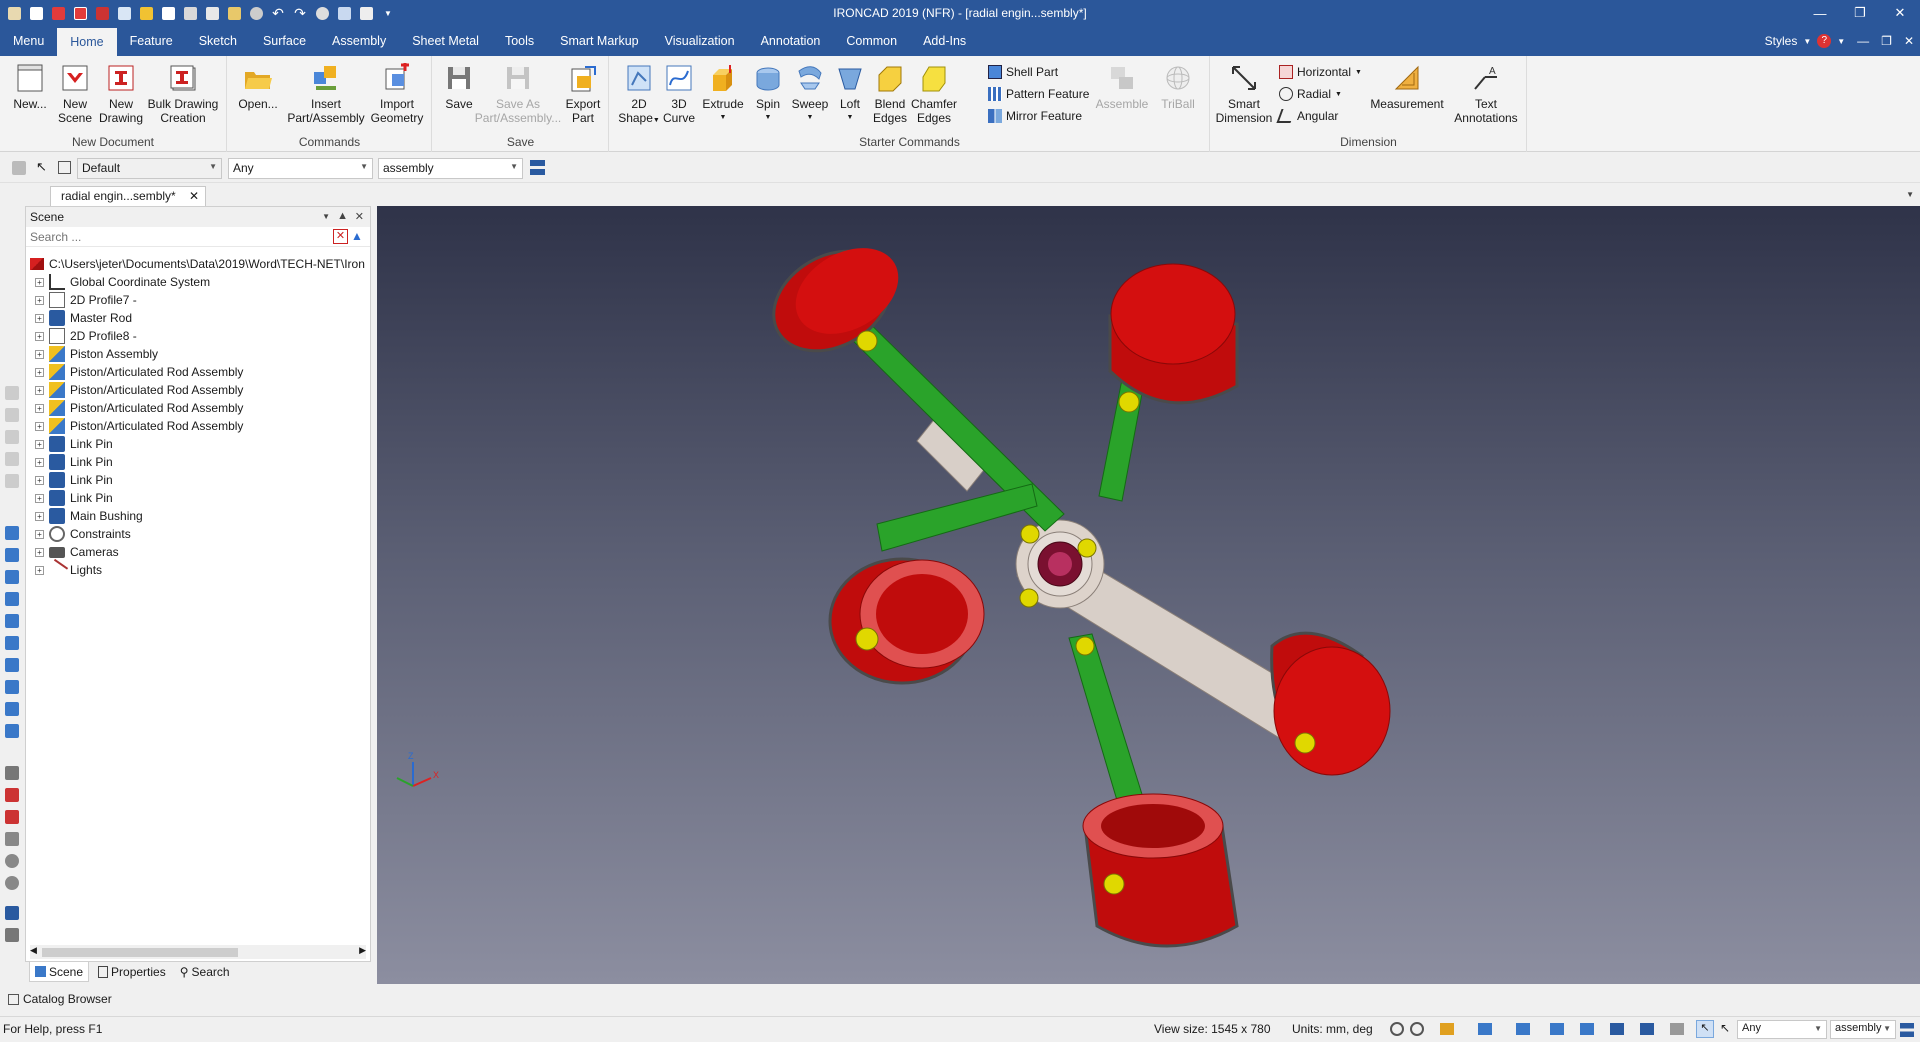 Image resolution: width=1920 pixels, height=1042 pixels. What do you see at coordinates (1035, 116) in the screenshot?
I see `mirror-feature-button: Mirror Feature` at bounding box center [1035, 116].